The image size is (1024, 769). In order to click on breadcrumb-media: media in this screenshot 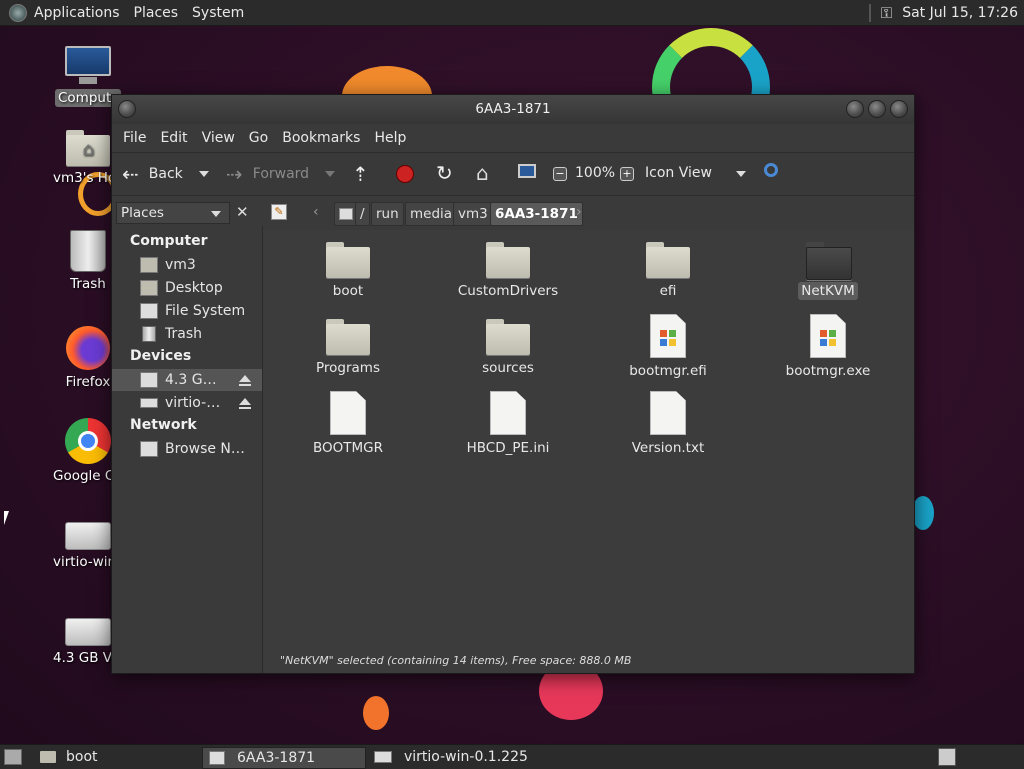, I will do `click(431, 214)`.